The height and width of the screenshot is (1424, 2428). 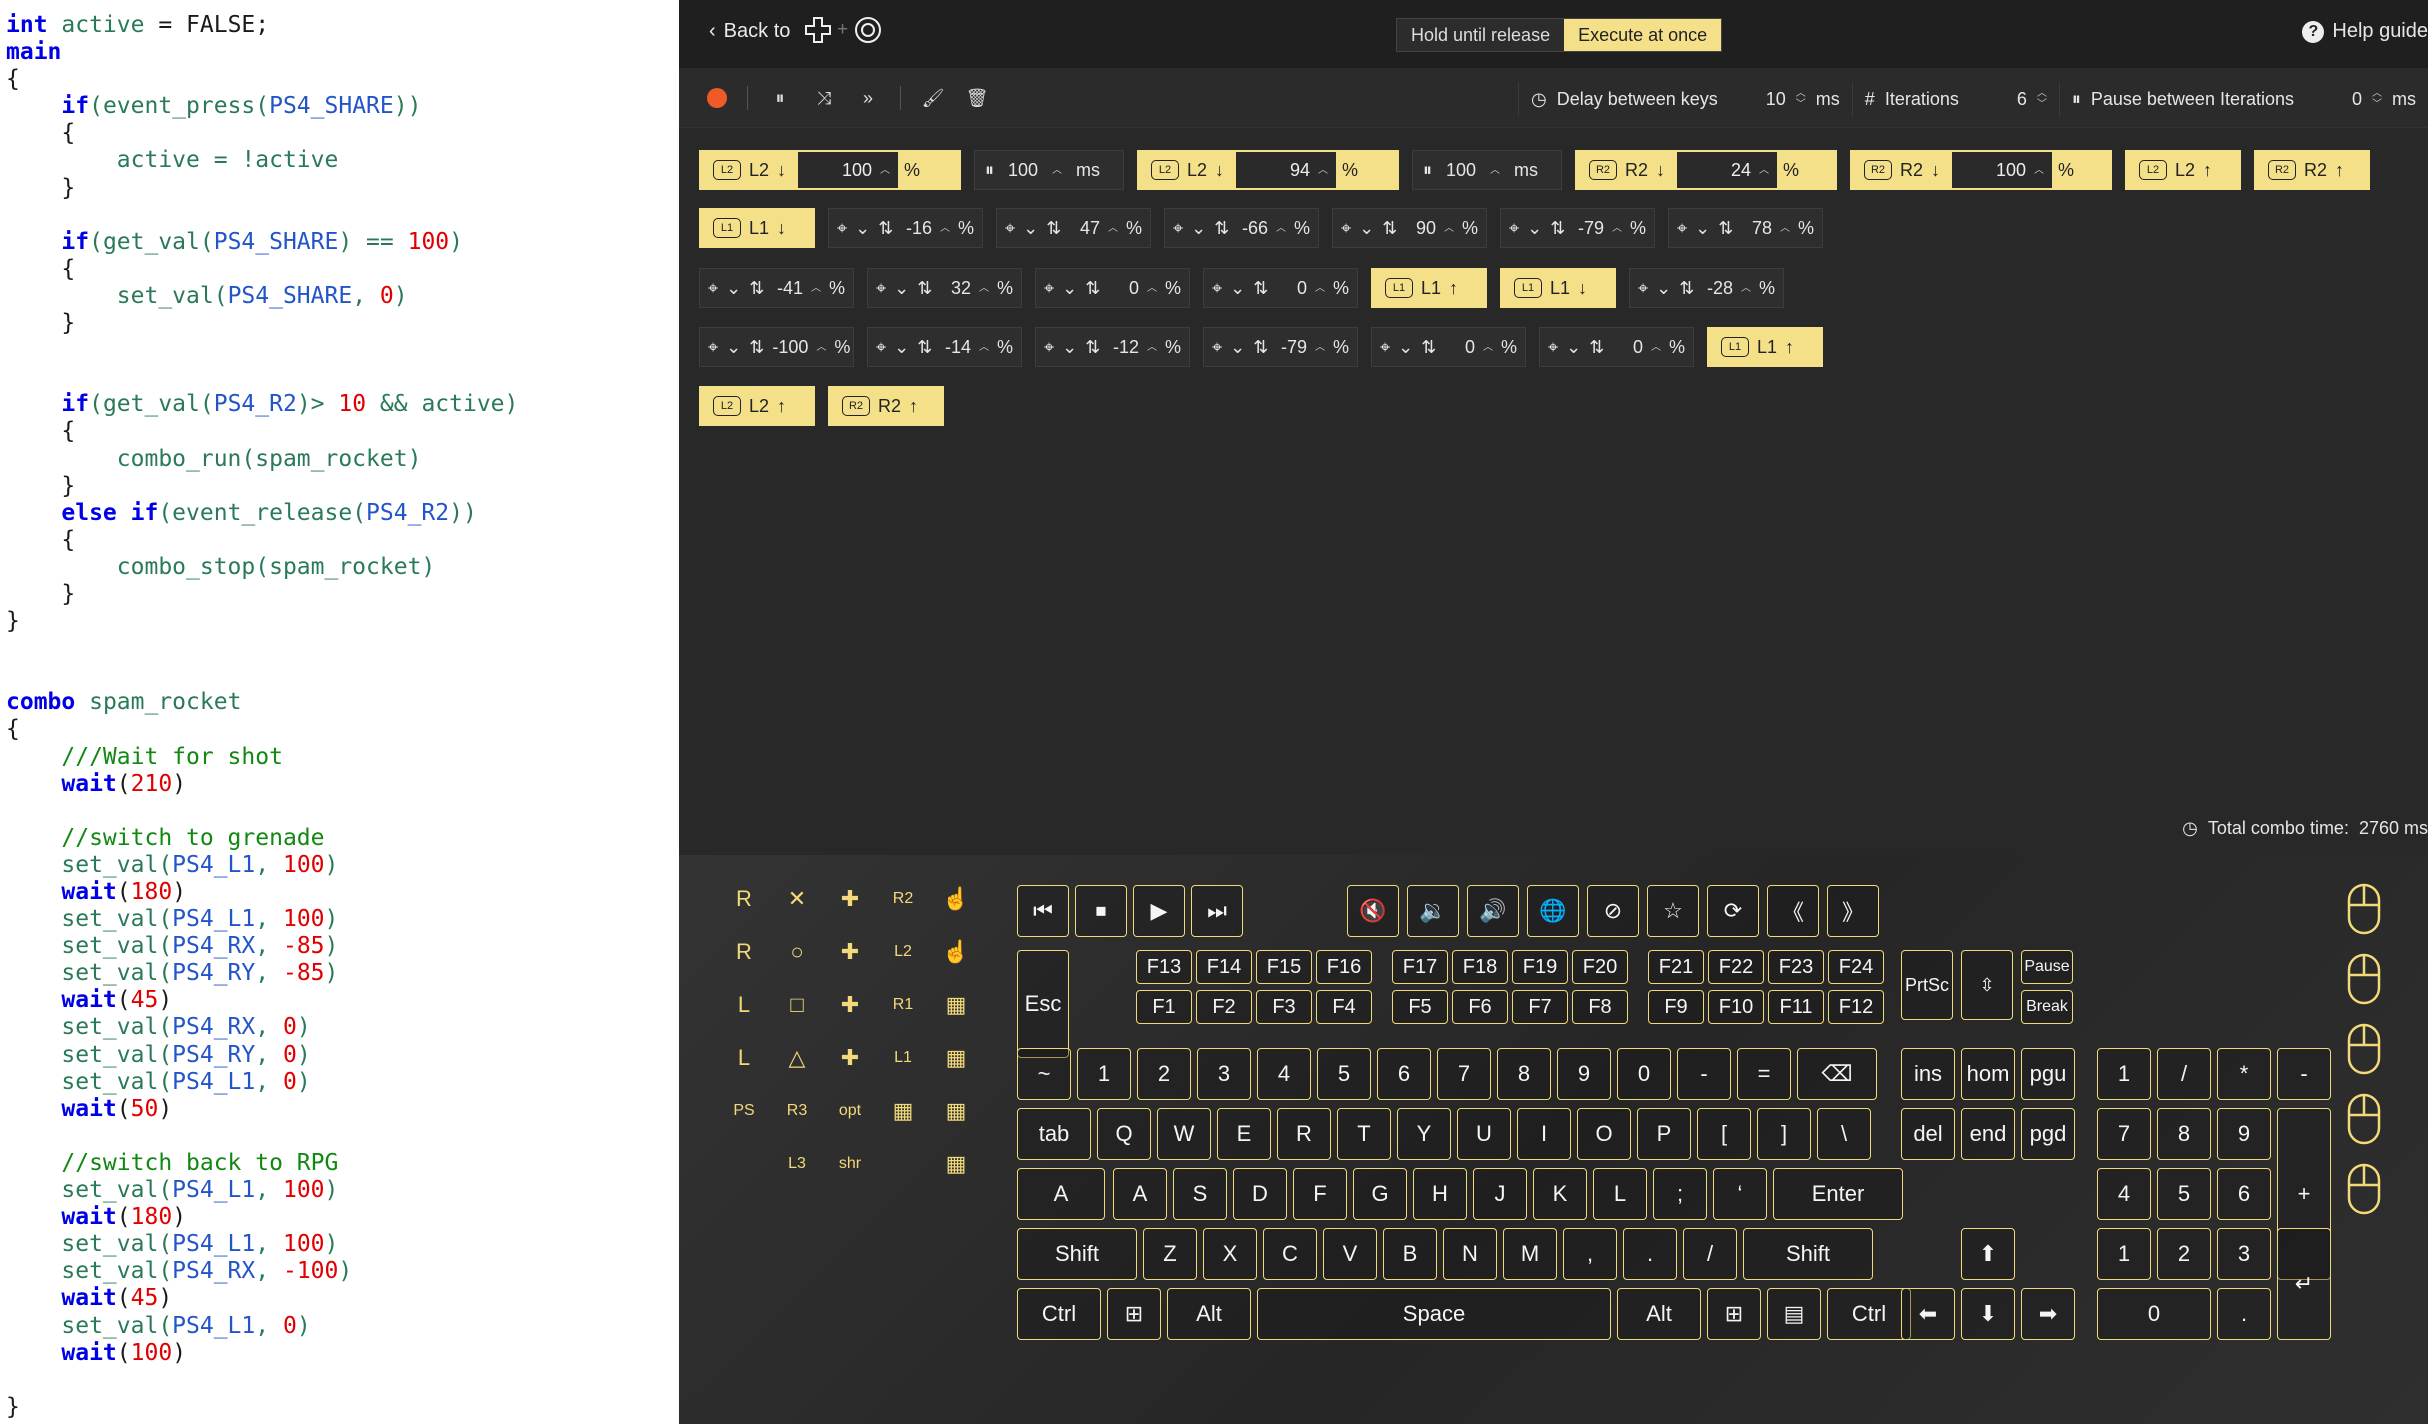 I want to click on shuffle-icon: ⤨, so click(x=824, y=98).